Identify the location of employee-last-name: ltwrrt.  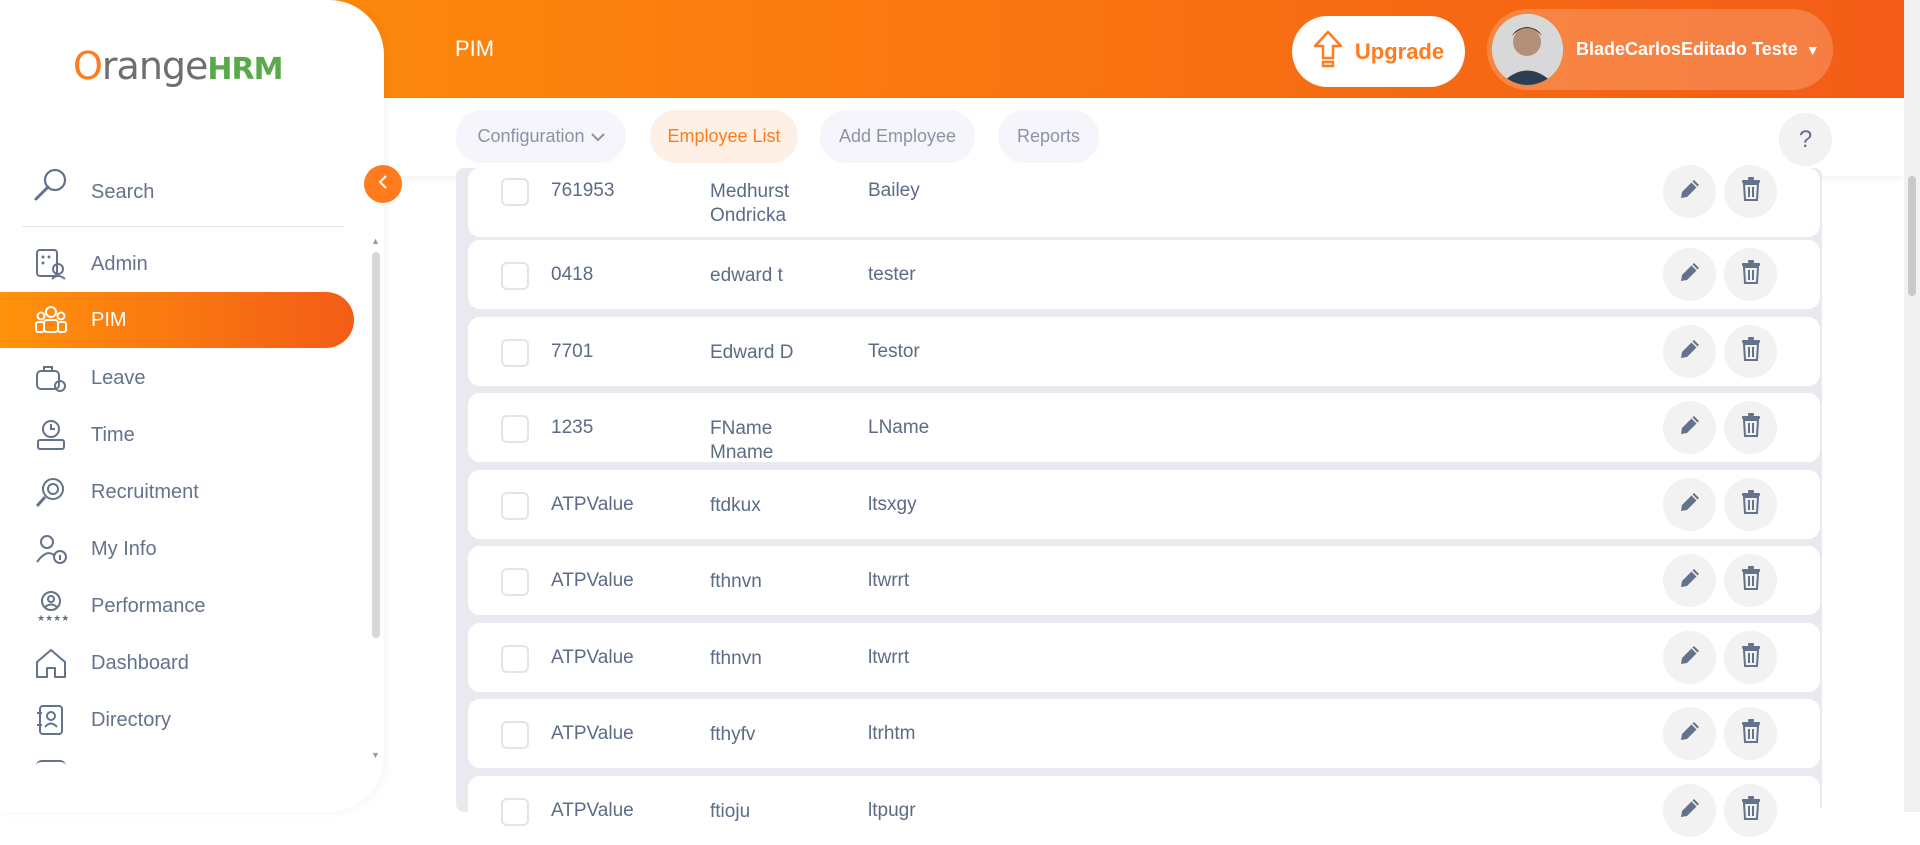
(889, 657).